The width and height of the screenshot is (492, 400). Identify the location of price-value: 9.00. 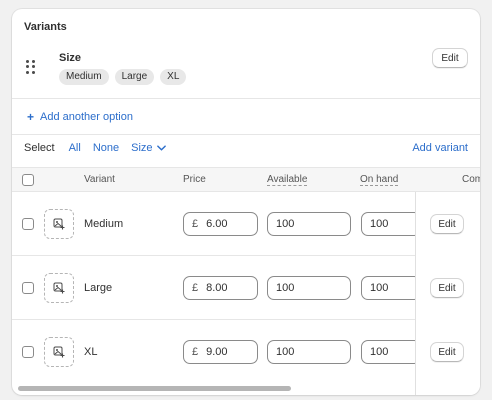
(217, 352).